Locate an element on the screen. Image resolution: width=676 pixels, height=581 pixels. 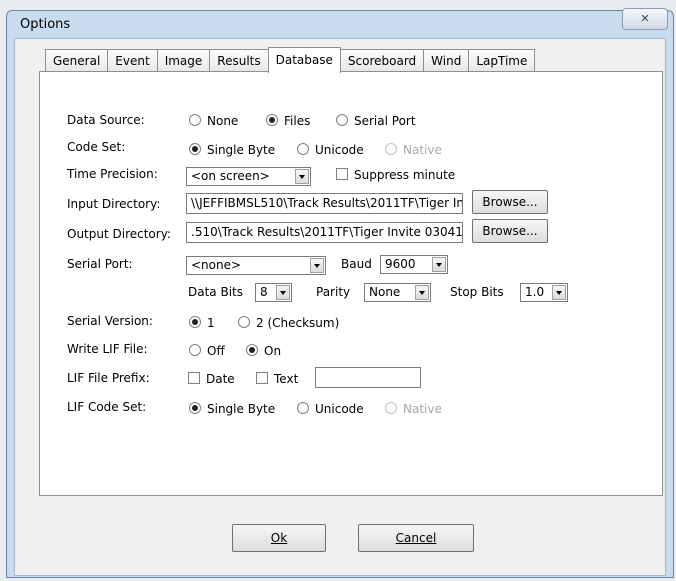
cancel-button: Cancel is located at coordinates (416, 538).